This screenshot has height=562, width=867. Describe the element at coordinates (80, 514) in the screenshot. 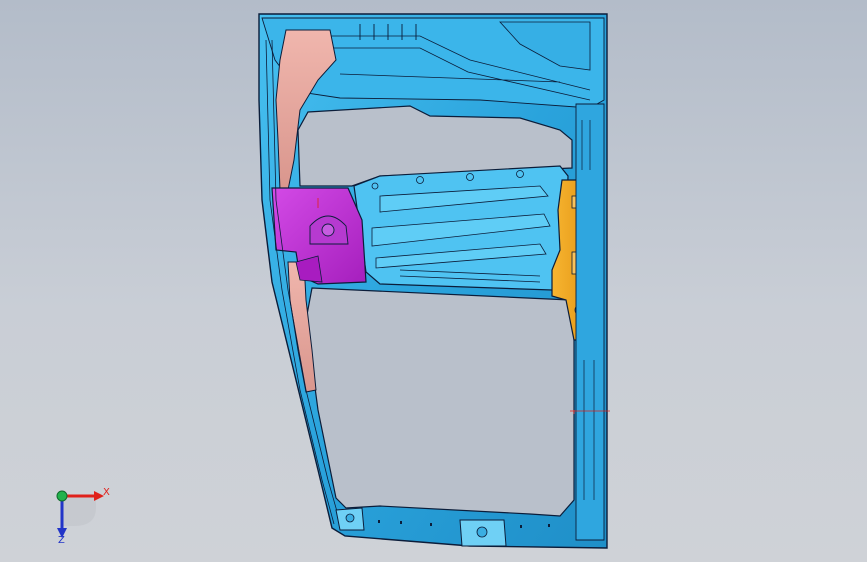

I see `axis-triad-graphic` at that location.